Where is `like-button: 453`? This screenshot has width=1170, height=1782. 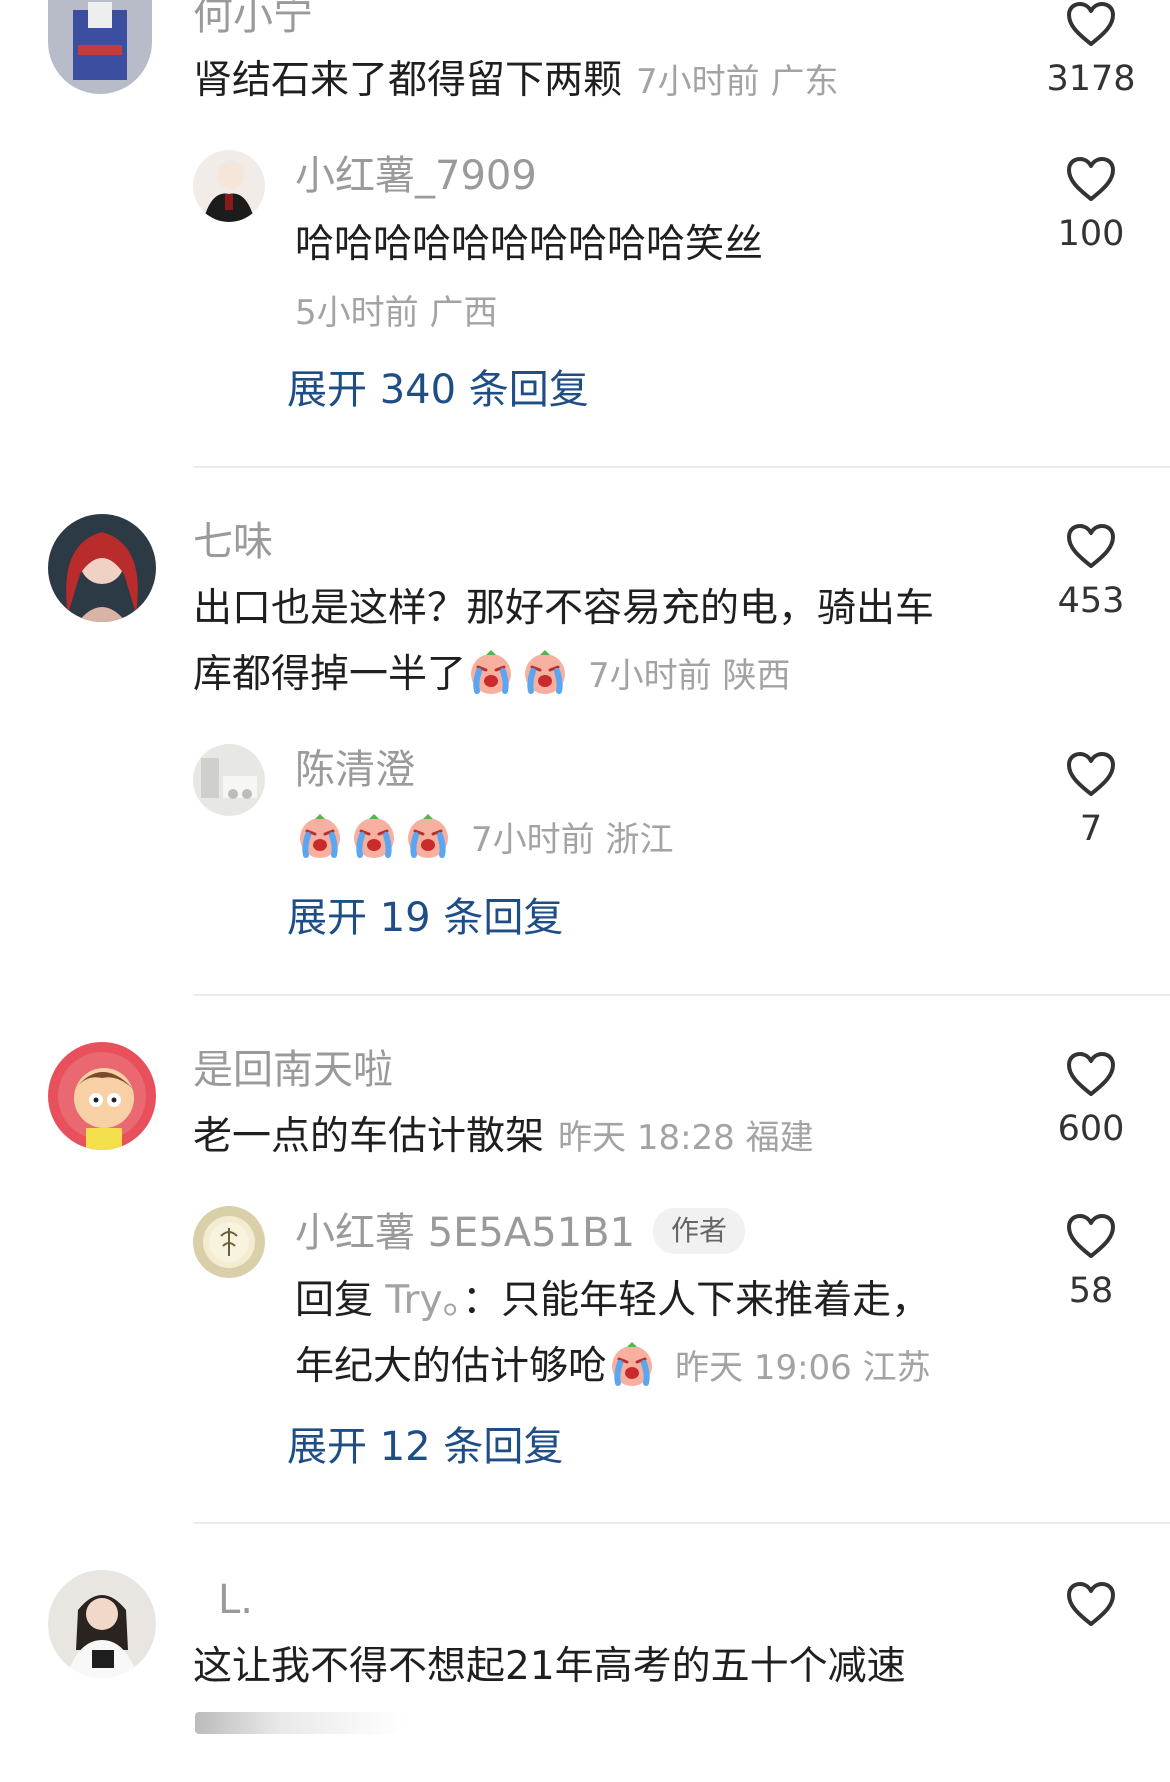
like-button: 453 is located at coordinates (1091, 572).